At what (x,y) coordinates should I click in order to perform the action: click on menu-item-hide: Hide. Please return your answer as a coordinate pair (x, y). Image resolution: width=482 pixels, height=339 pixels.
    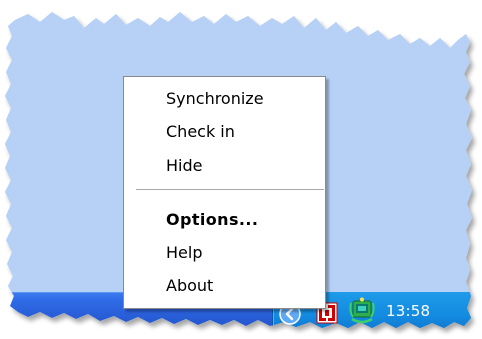
    Looking at the image, I should click on (184, 166).